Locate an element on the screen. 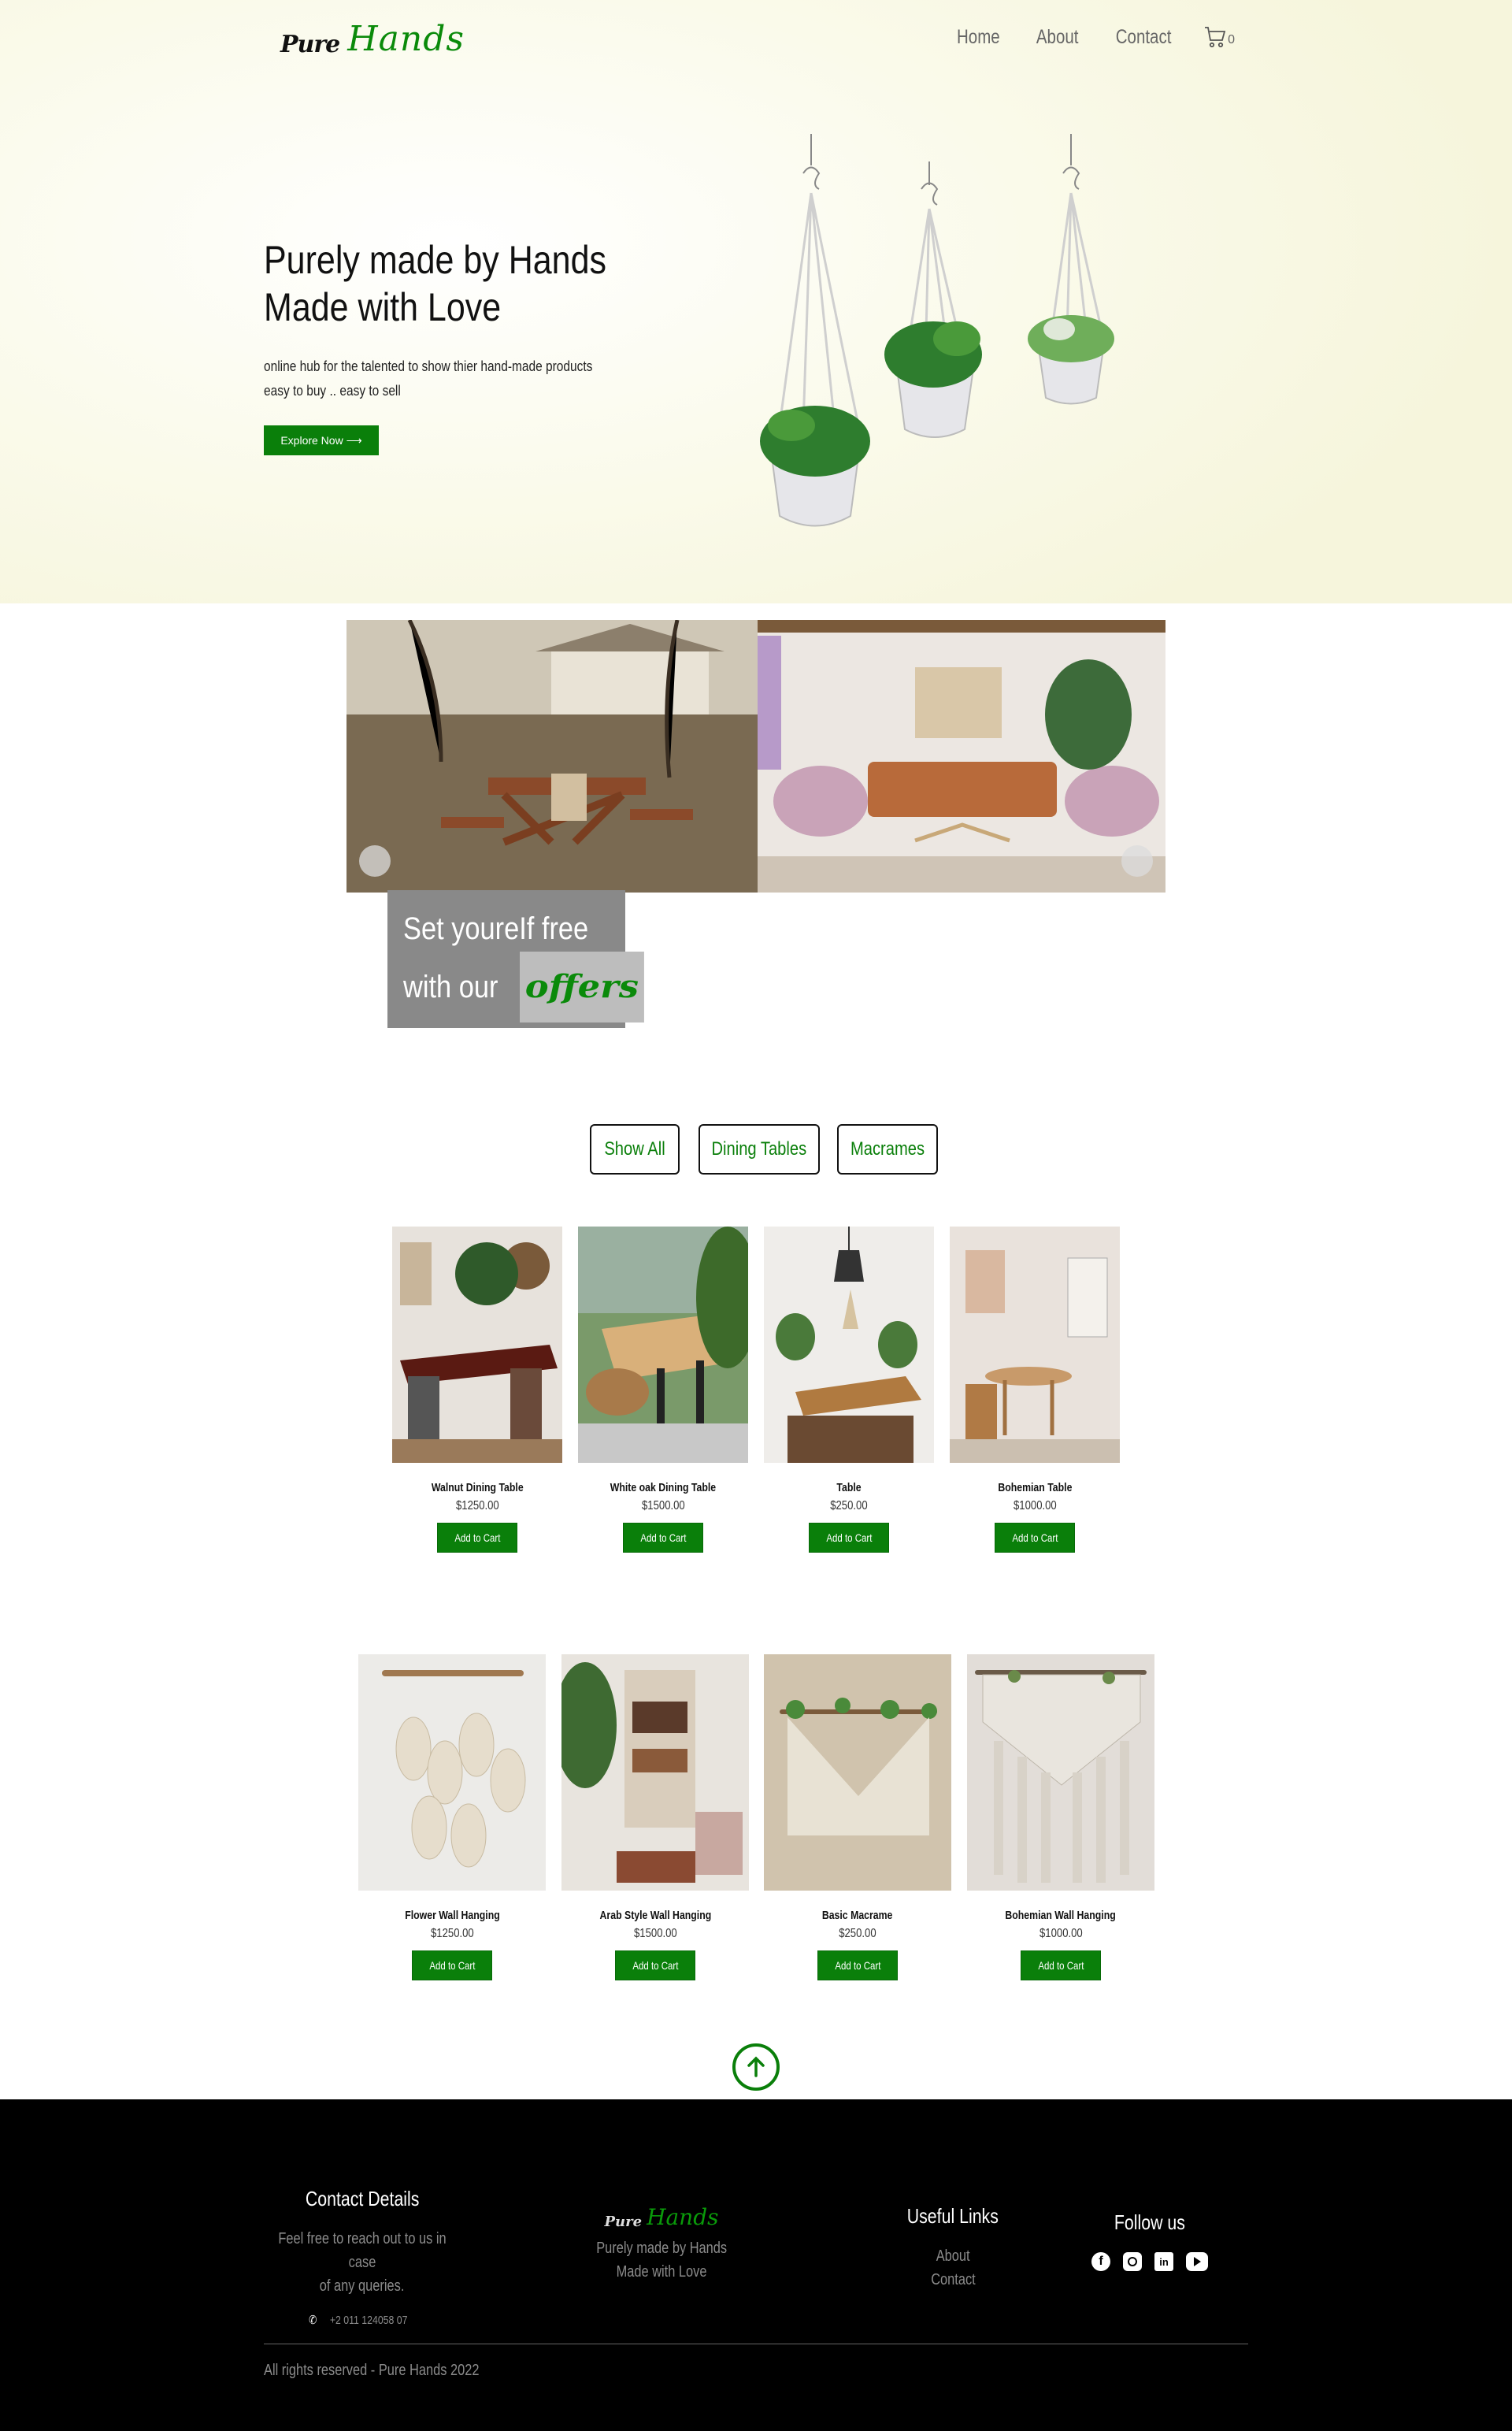  hanging-plants-image is located at coordinates (937, 331).